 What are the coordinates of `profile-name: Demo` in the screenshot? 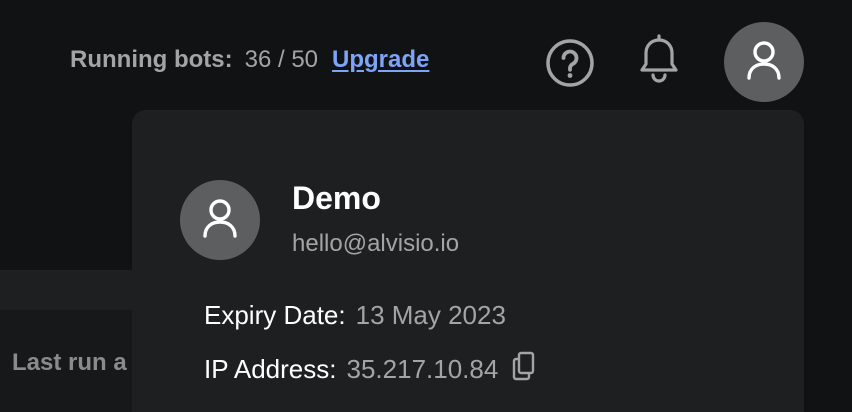 It's located at (336, 198).